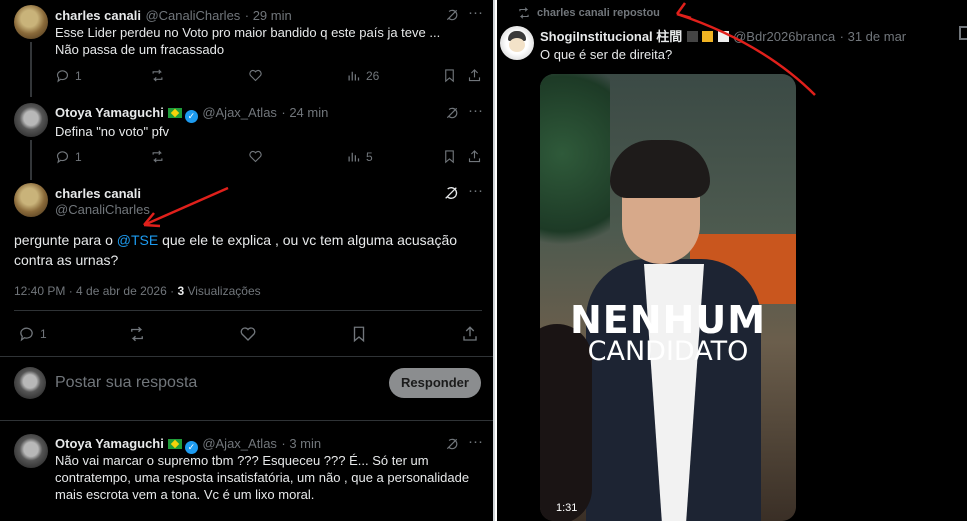 The image size is (967, 521). Describe the element at coordinates (304, 112) in the screenshot. I see `tweet-time: · 24 min` at that location.